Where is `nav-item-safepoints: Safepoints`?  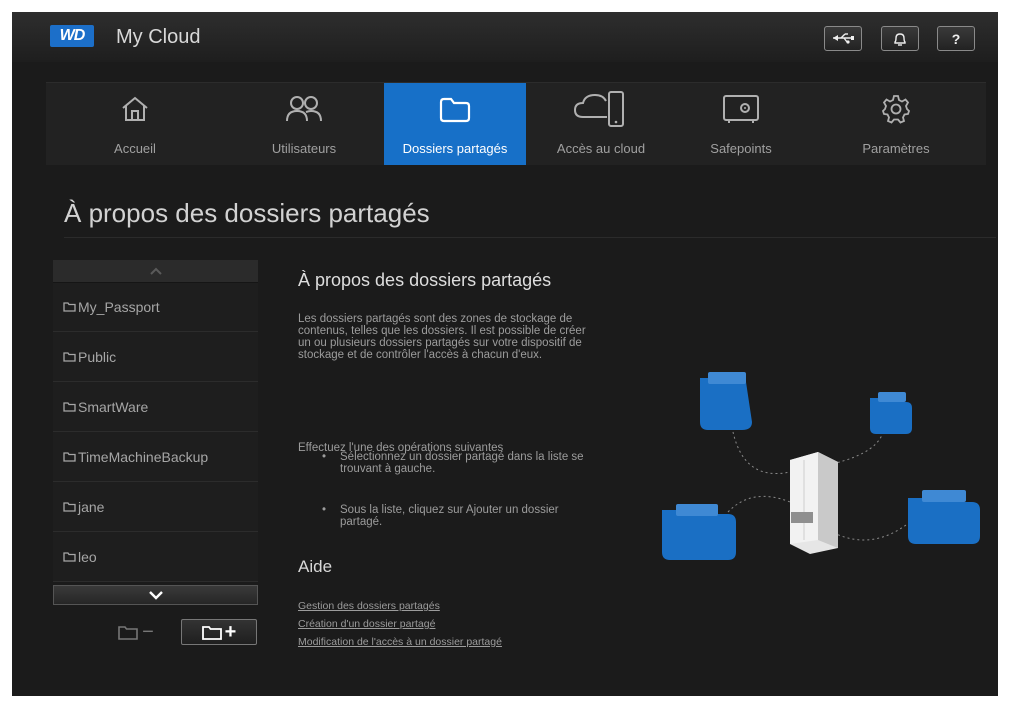
nav-item-safepoints: Safepoints is located at coordinates (741, 124).